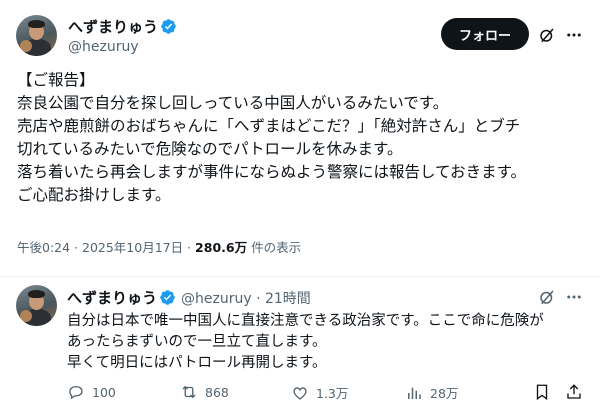  I want to click on like-button: 1.3万, so click(319, 392).